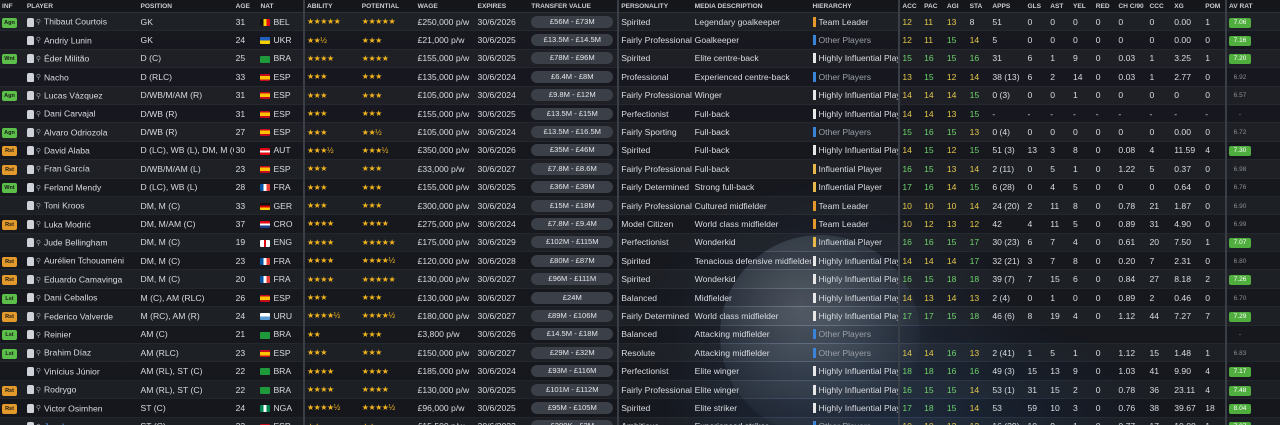 The width and height of the screenshot is (1280, 425). Describe the element at coordinates (76, 132) in the screenshot. I see `player-name: Alvaro Odriozola` at that location.